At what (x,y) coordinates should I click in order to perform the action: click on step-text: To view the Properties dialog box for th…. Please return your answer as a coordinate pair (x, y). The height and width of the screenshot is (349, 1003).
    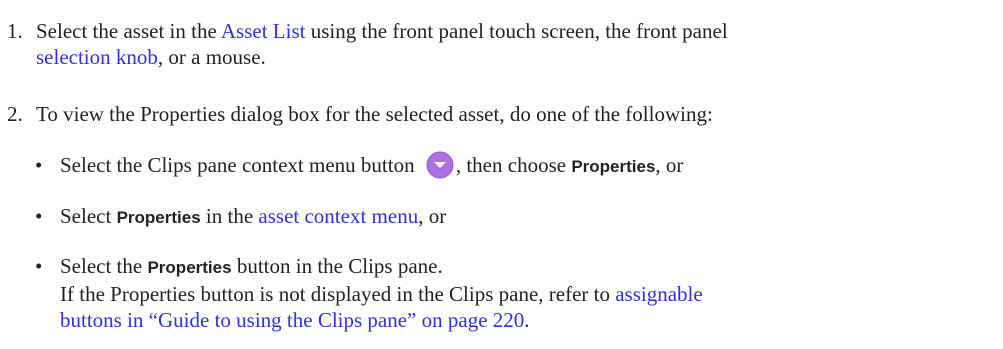
    Looking at the image, I should click on (374, 114).